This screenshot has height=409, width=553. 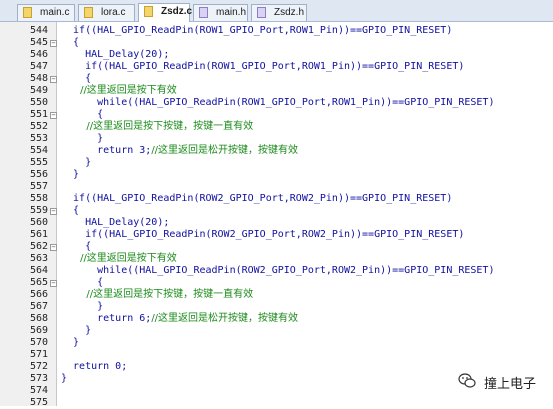 What do you see at coordinates (38, 258) in the screenshot?
I see `line-number: 563` at bounding box center [38, 258].